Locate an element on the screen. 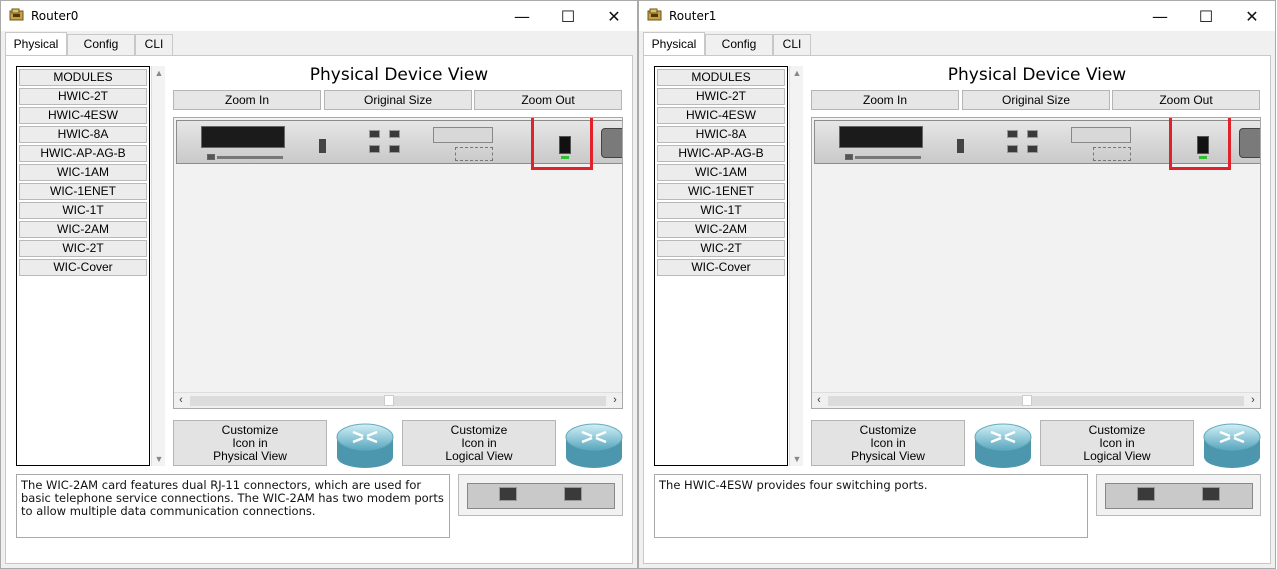  packet-tracer-icon is located at coordinates (654, 14).